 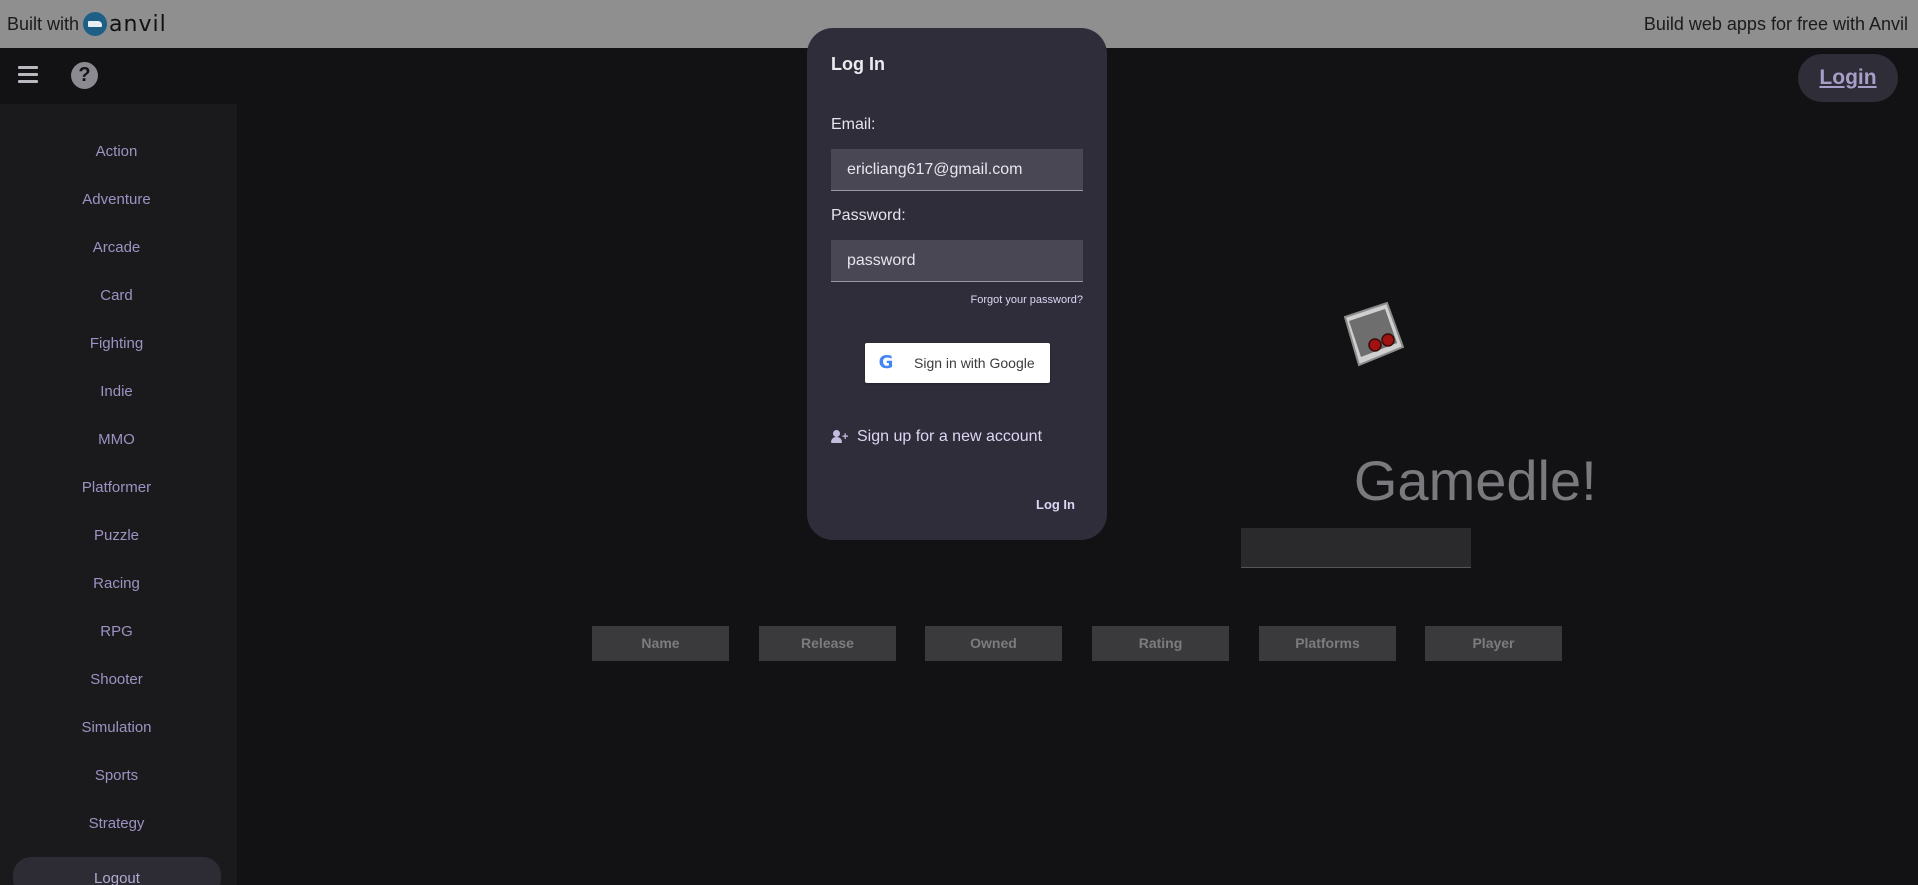 I want to click on game-controller-icon, so click(x=1374, y=334).